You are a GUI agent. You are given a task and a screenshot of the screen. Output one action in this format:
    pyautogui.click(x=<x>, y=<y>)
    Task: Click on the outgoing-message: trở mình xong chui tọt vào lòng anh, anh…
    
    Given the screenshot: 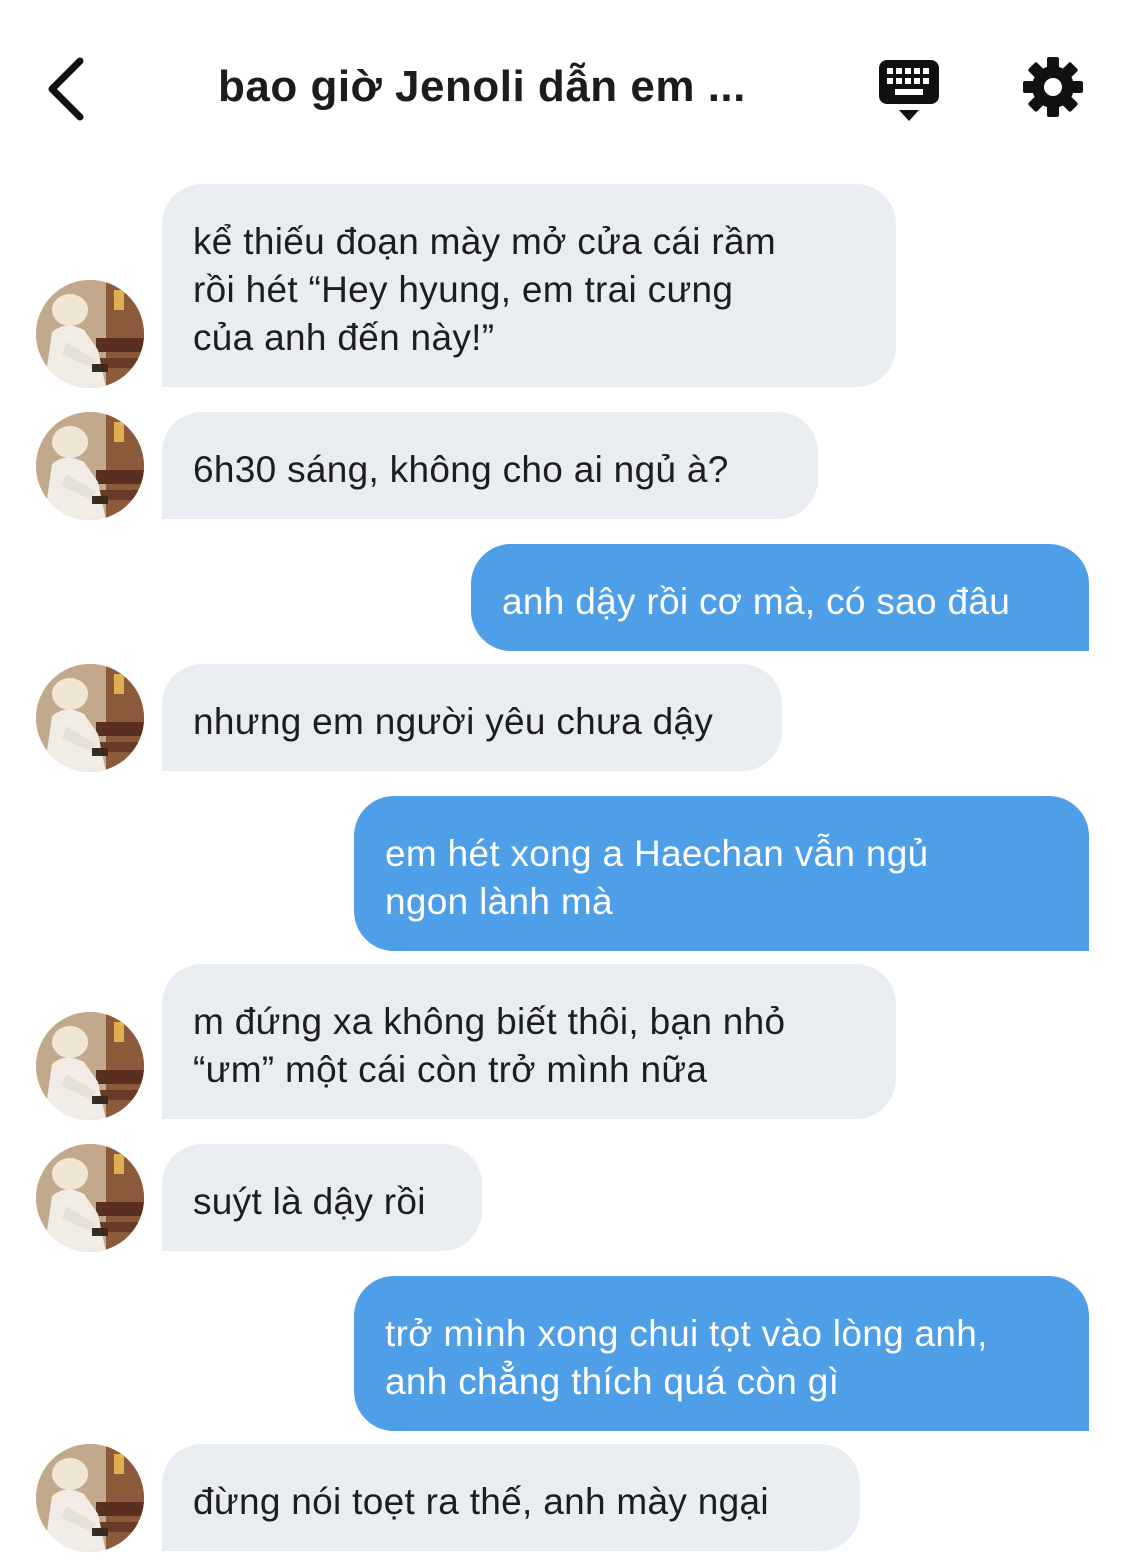 What is the action you would take?
    pyautogui.click(x=721, y=1353)
    